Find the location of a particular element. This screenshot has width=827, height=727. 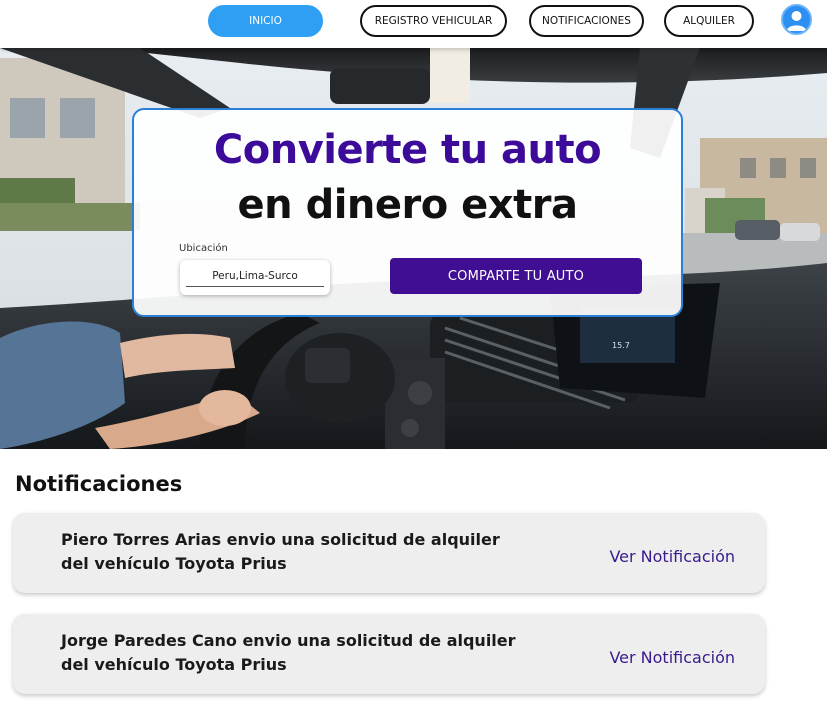

share-car-button: COMPARTE TU AUTO is located at coordinates (516, 276).